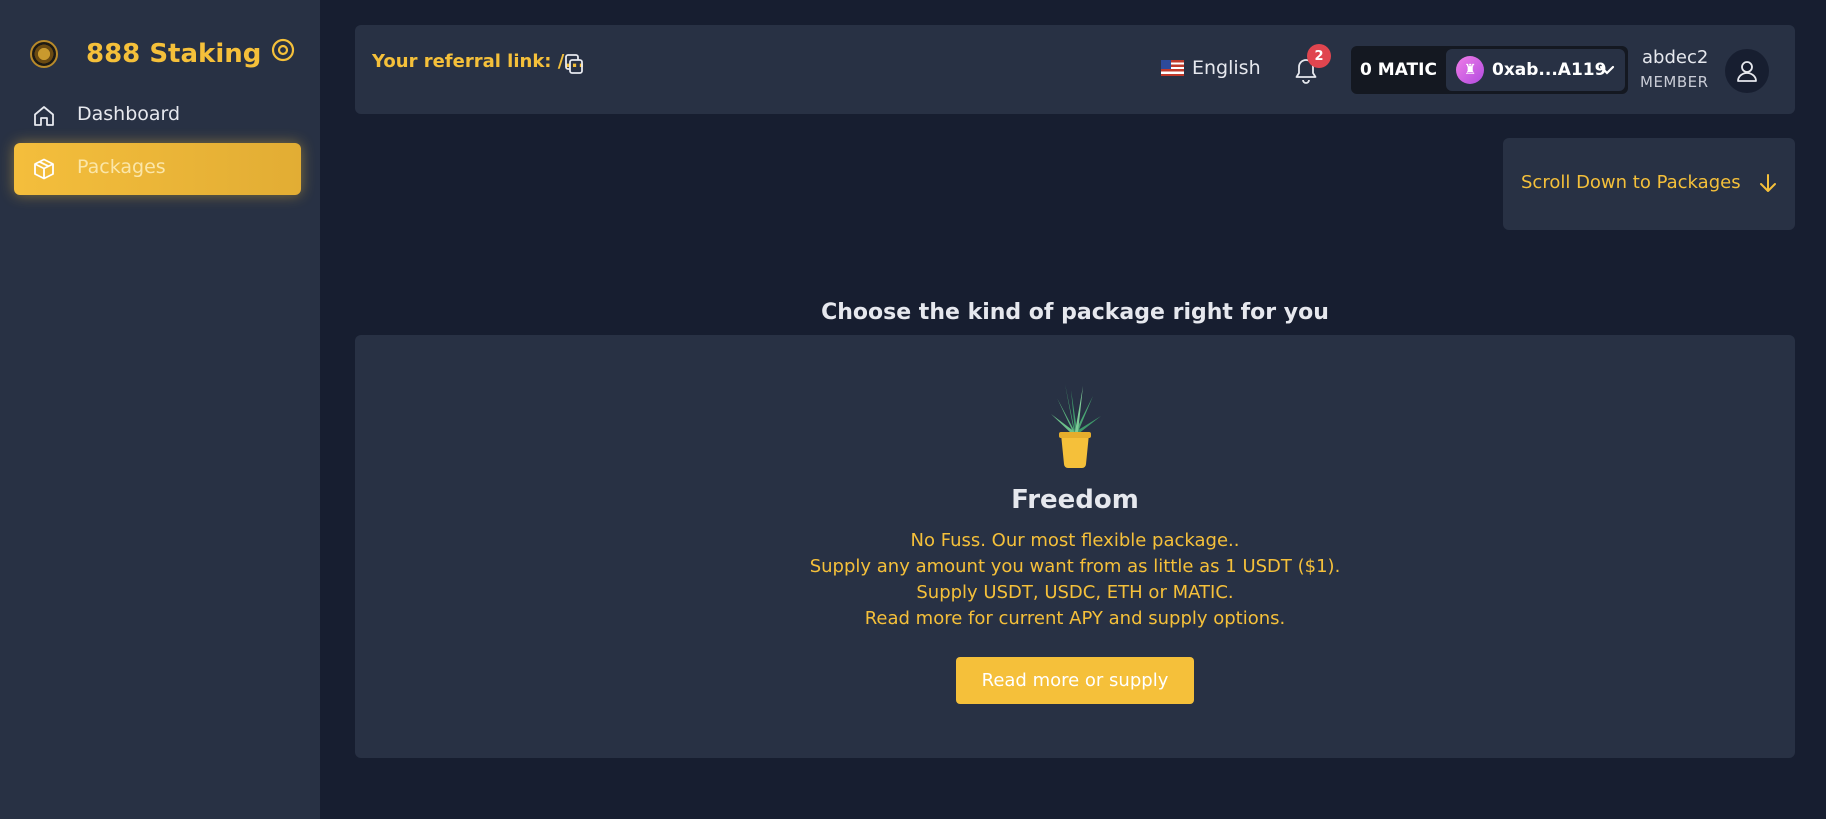 The image size is (1826, 819). I want to click on package-name: Freedom, so click(1075, 500).